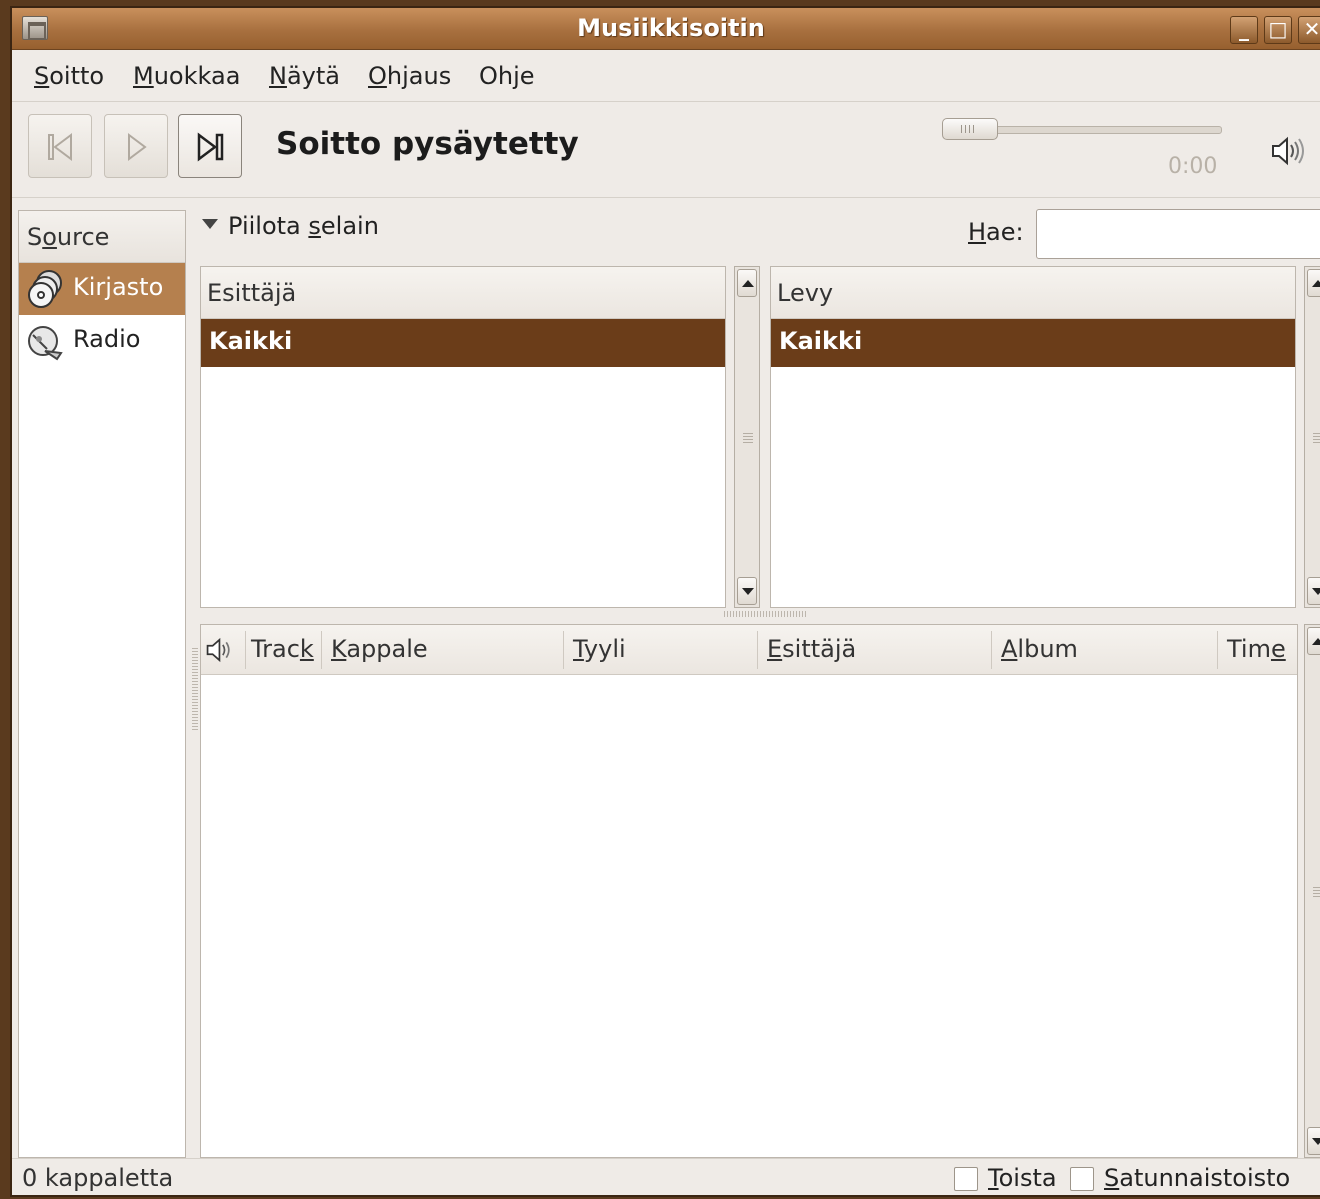 This screenshot has height=1199, width=1320. Describe the element at coordinates (1278, 30) in the screenshot. I see `maximize-button: □` at that location.